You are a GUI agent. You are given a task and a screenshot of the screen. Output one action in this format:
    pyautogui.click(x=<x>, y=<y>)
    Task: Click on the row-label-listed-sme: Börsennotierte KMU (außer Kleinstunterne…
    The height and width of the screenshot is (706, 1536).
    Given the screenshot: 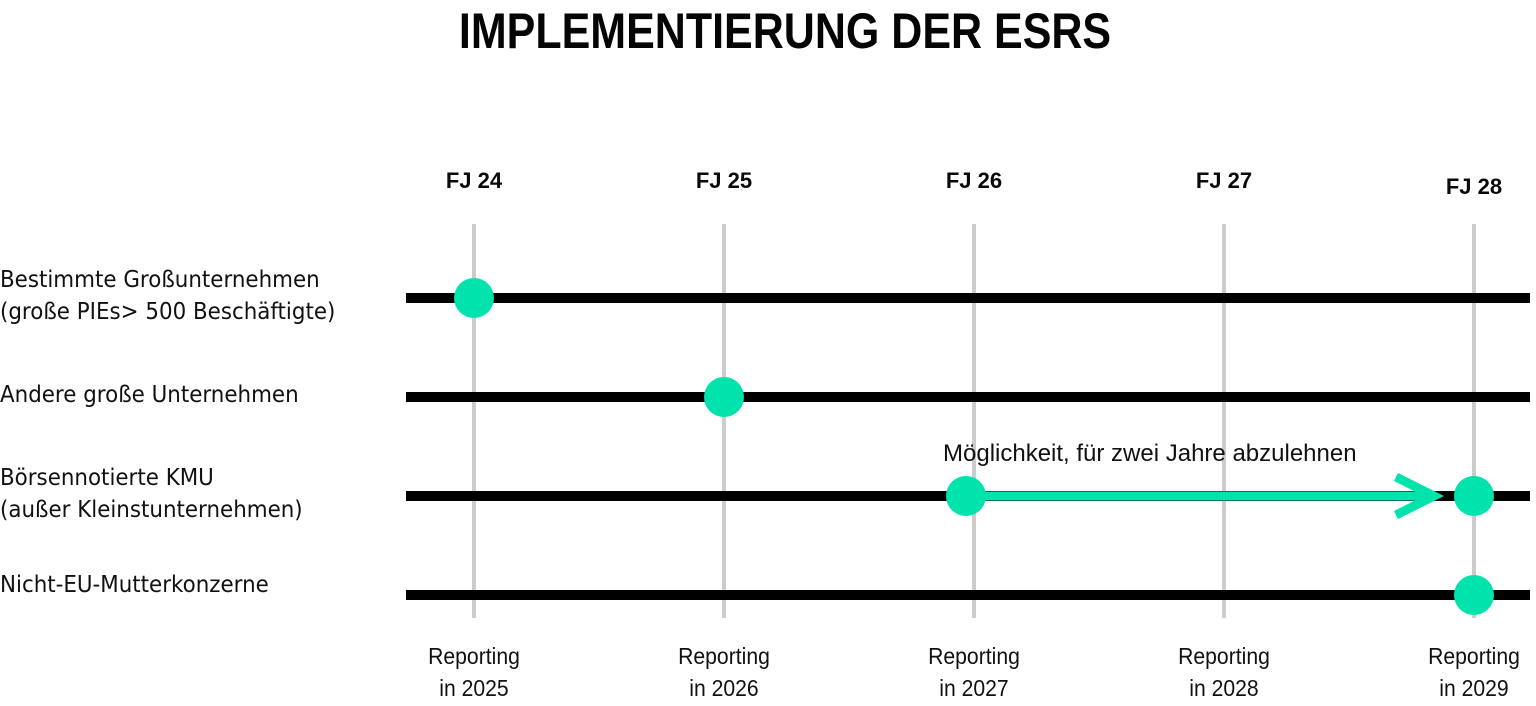 What is the action you would take?
    pyautogui.click(x=151, y=494)
    